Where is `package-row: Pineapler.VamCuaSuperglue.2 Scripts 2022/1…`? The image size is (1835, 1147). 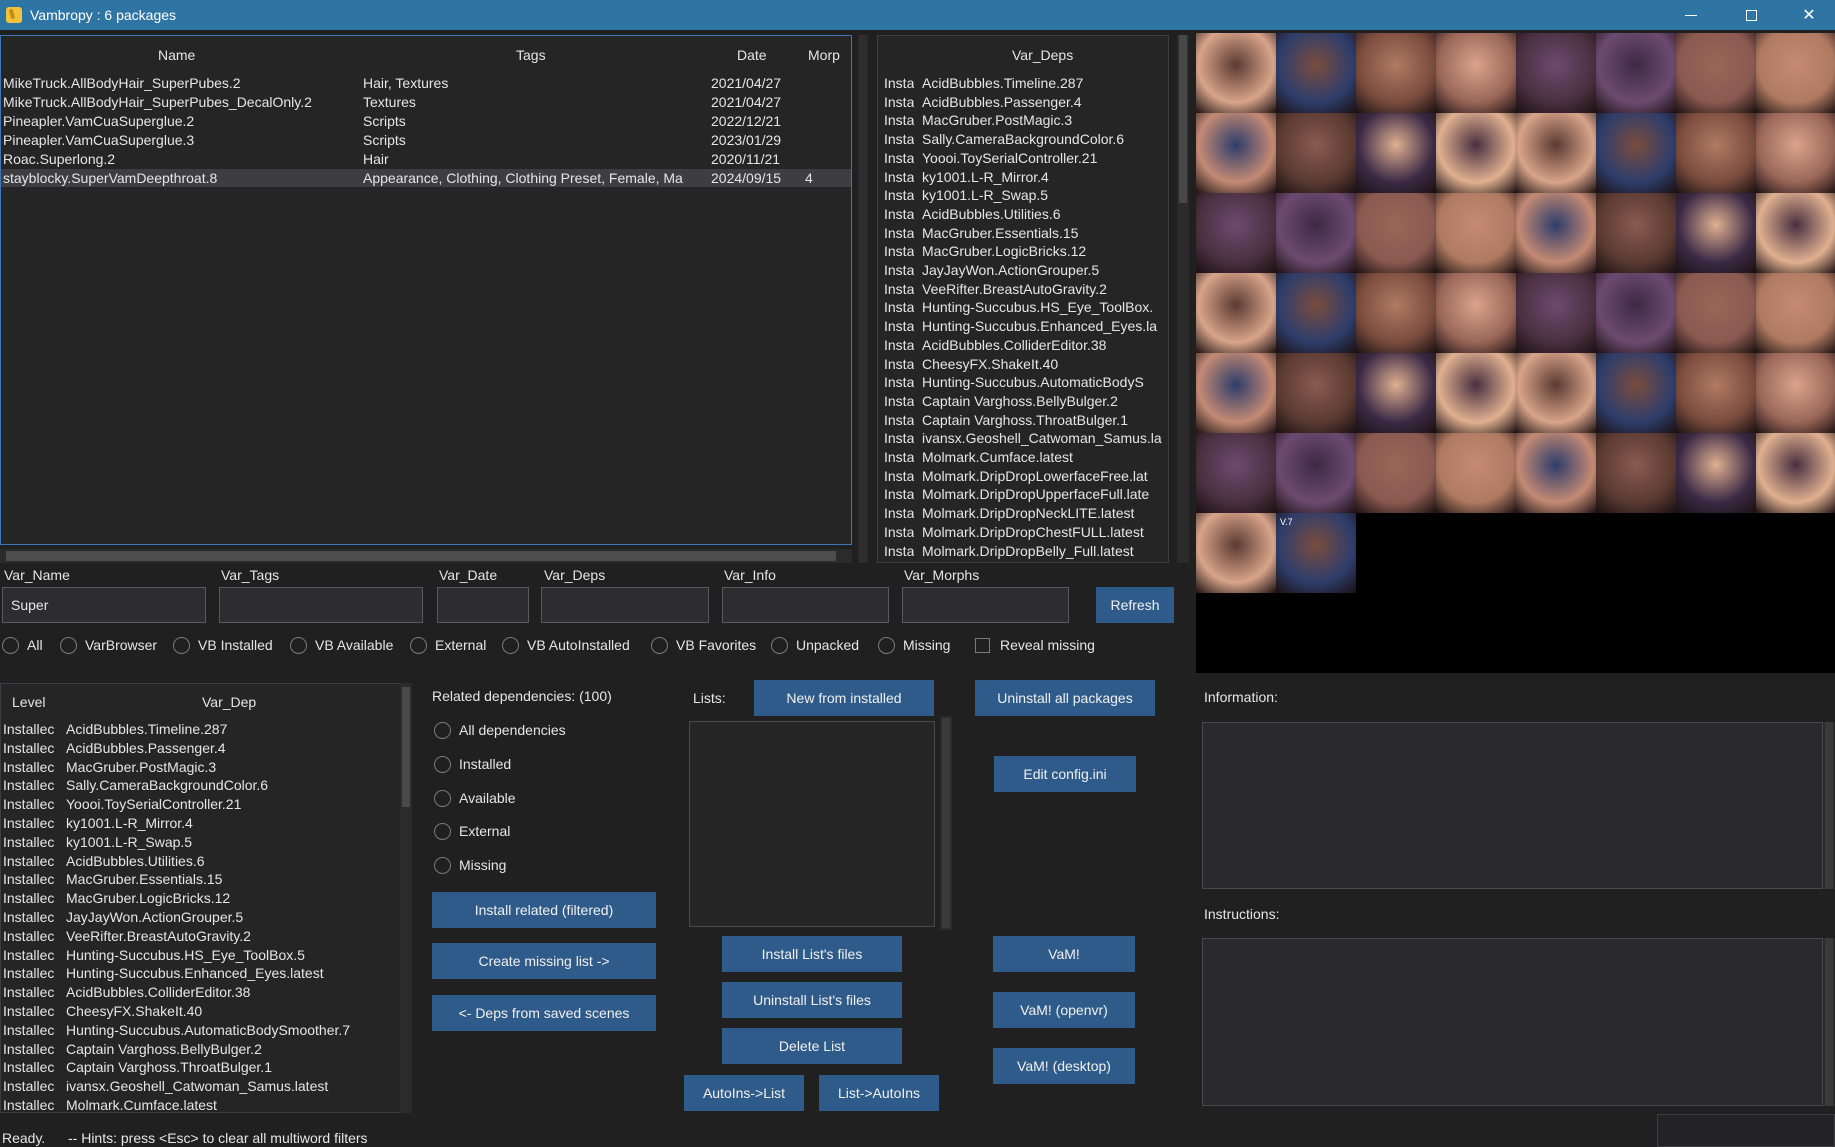 package-row: Pineapler.VamCuaSuperglue.2 Scripts 2022/1… is located at coordinates (426, 121).